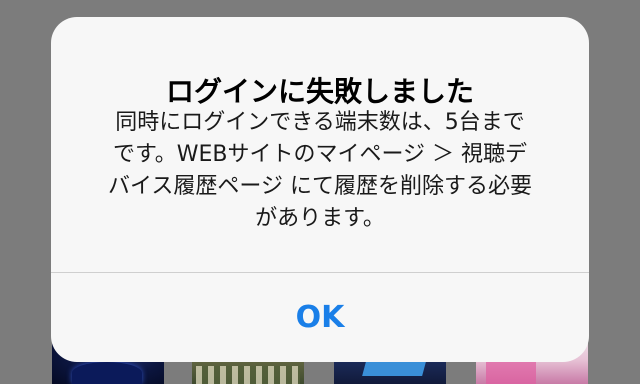 The image size is (640, 384). I want to click on alert-message-line: があります。, so click(320, 218).